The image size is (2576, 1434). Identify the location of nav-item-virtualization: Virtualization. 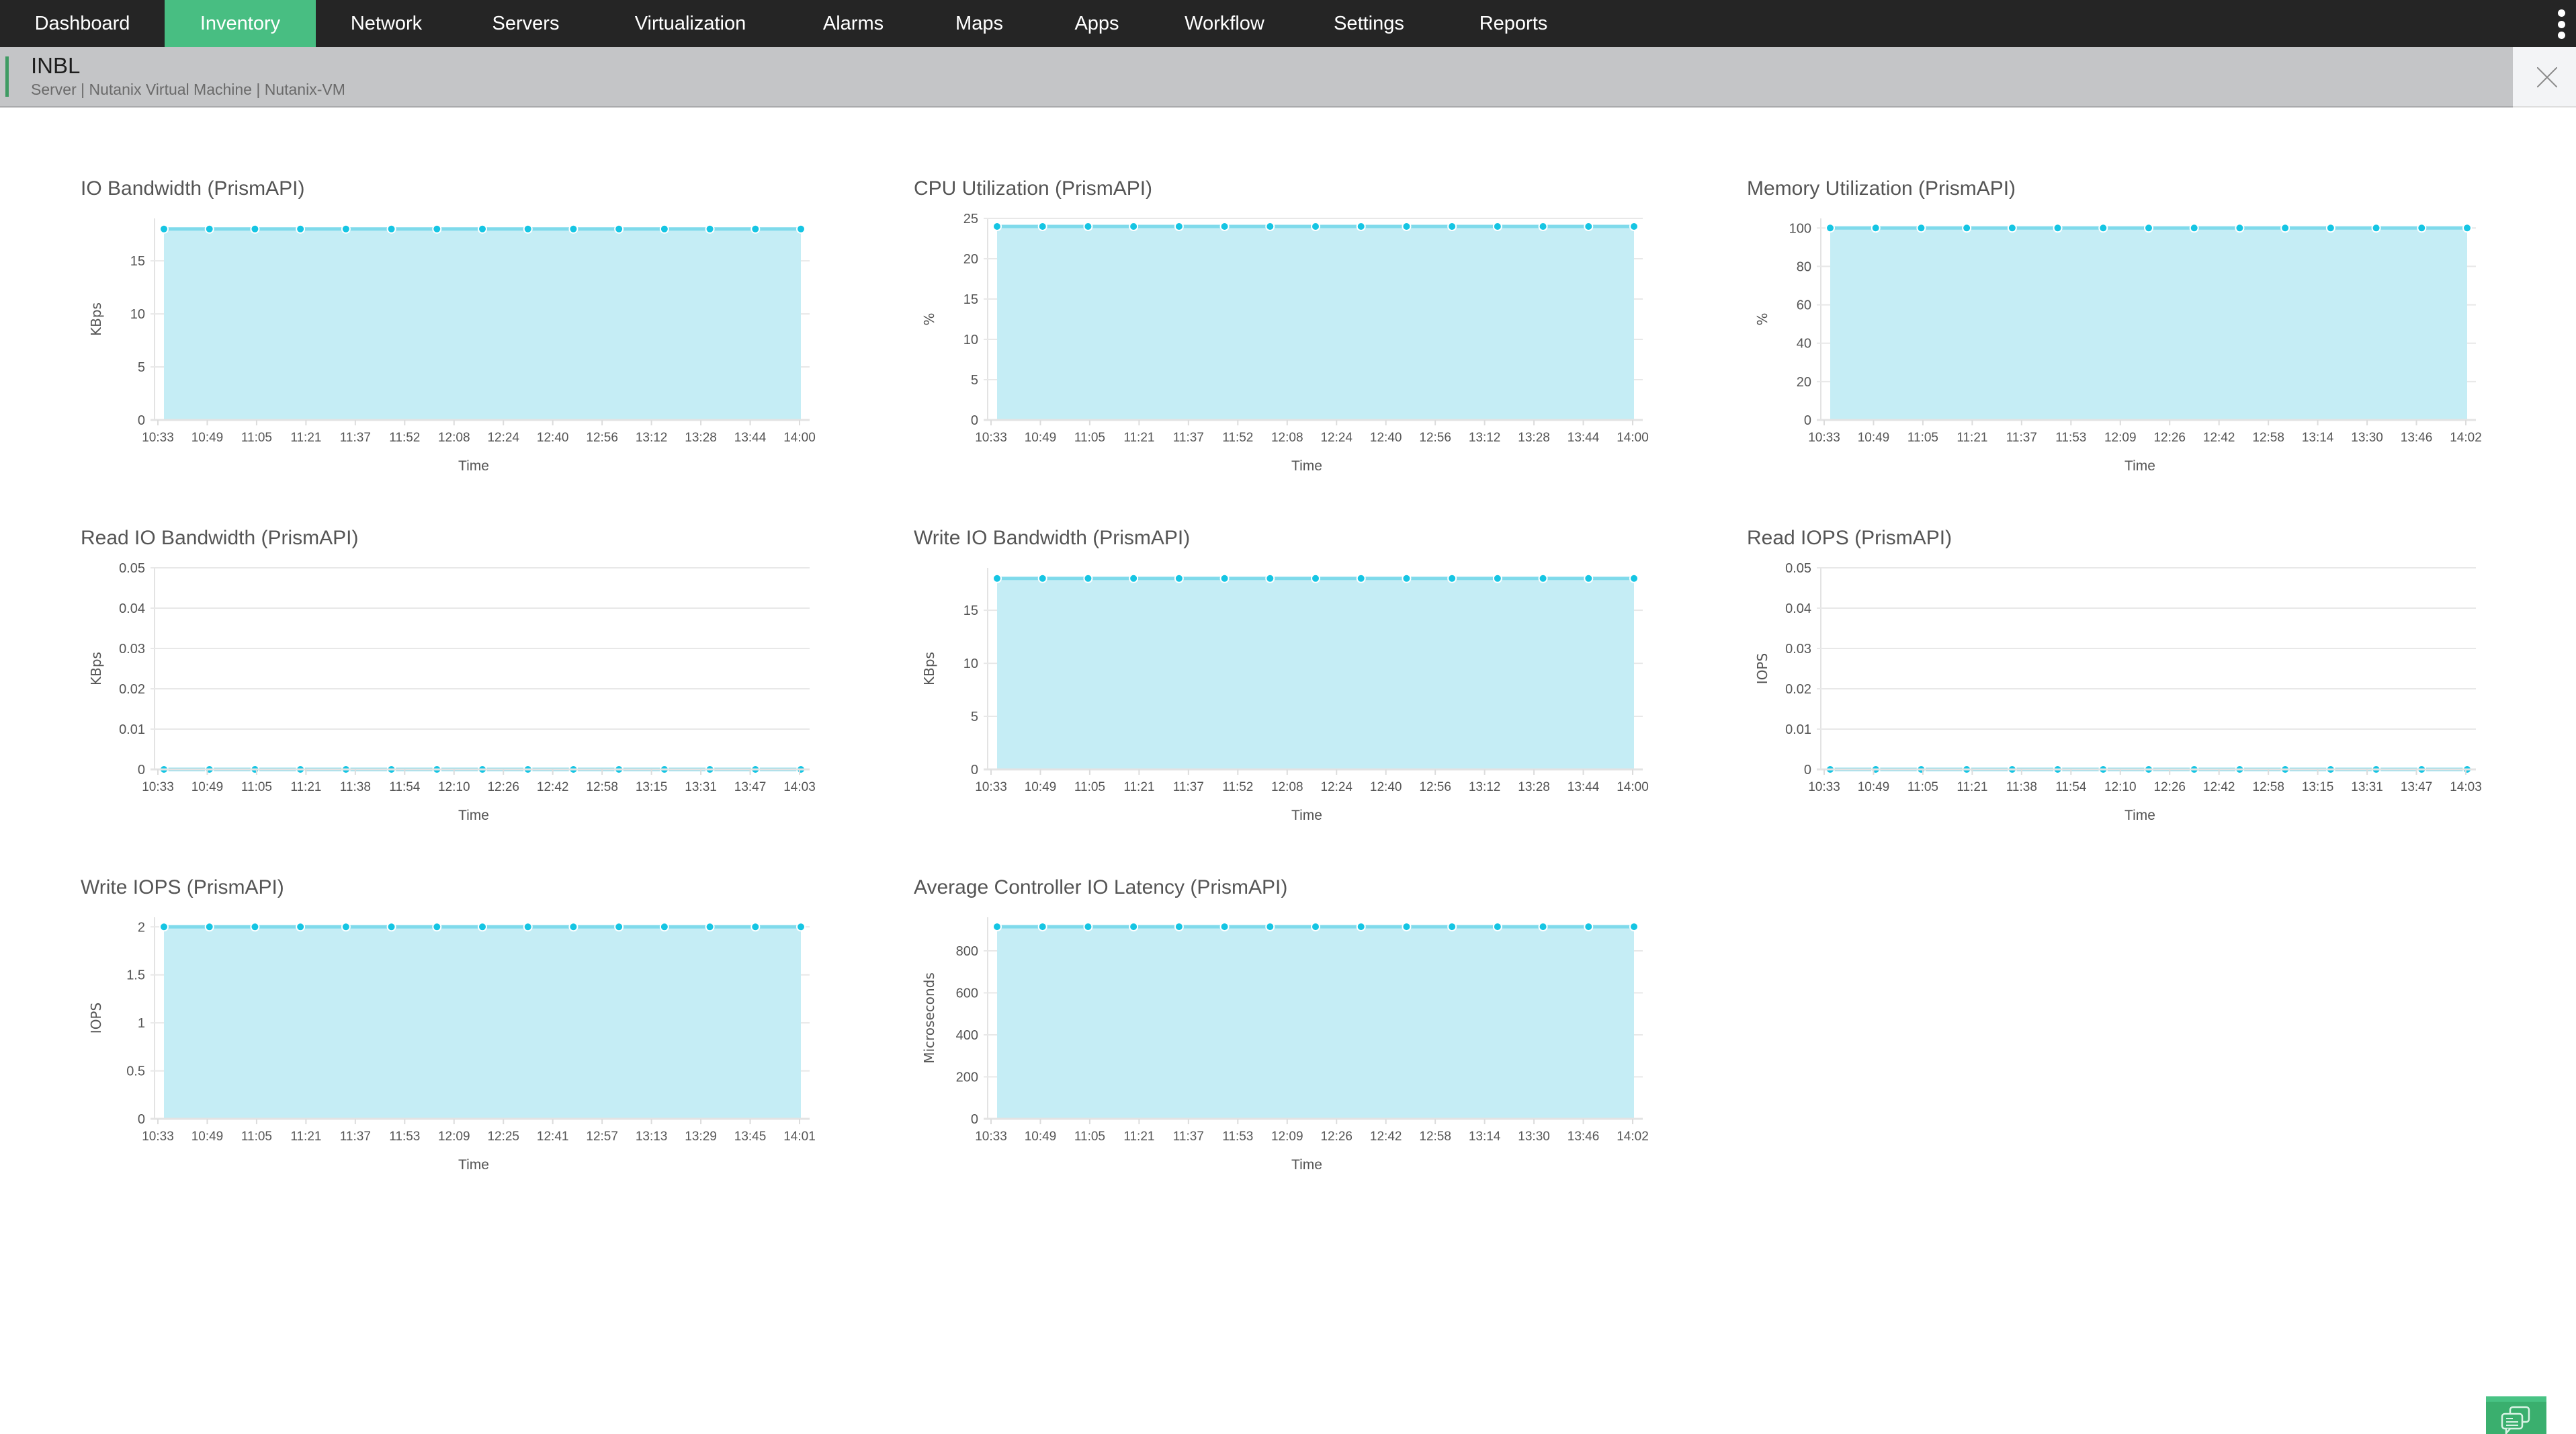
(690, 24).